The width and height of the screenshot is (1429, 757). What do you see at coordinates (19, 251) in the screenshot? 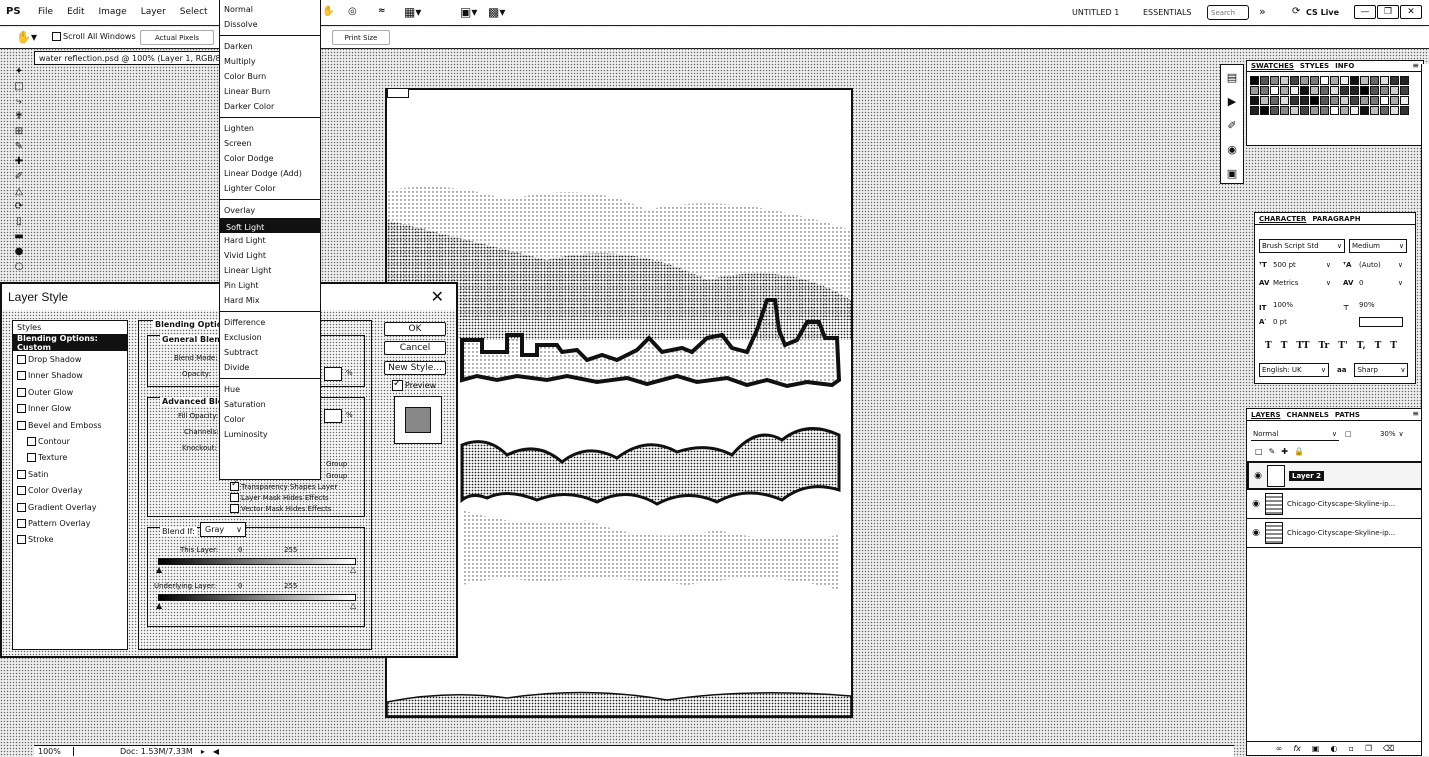
I see `blur-tool-icon: ●` at bounding box center [19, 251].